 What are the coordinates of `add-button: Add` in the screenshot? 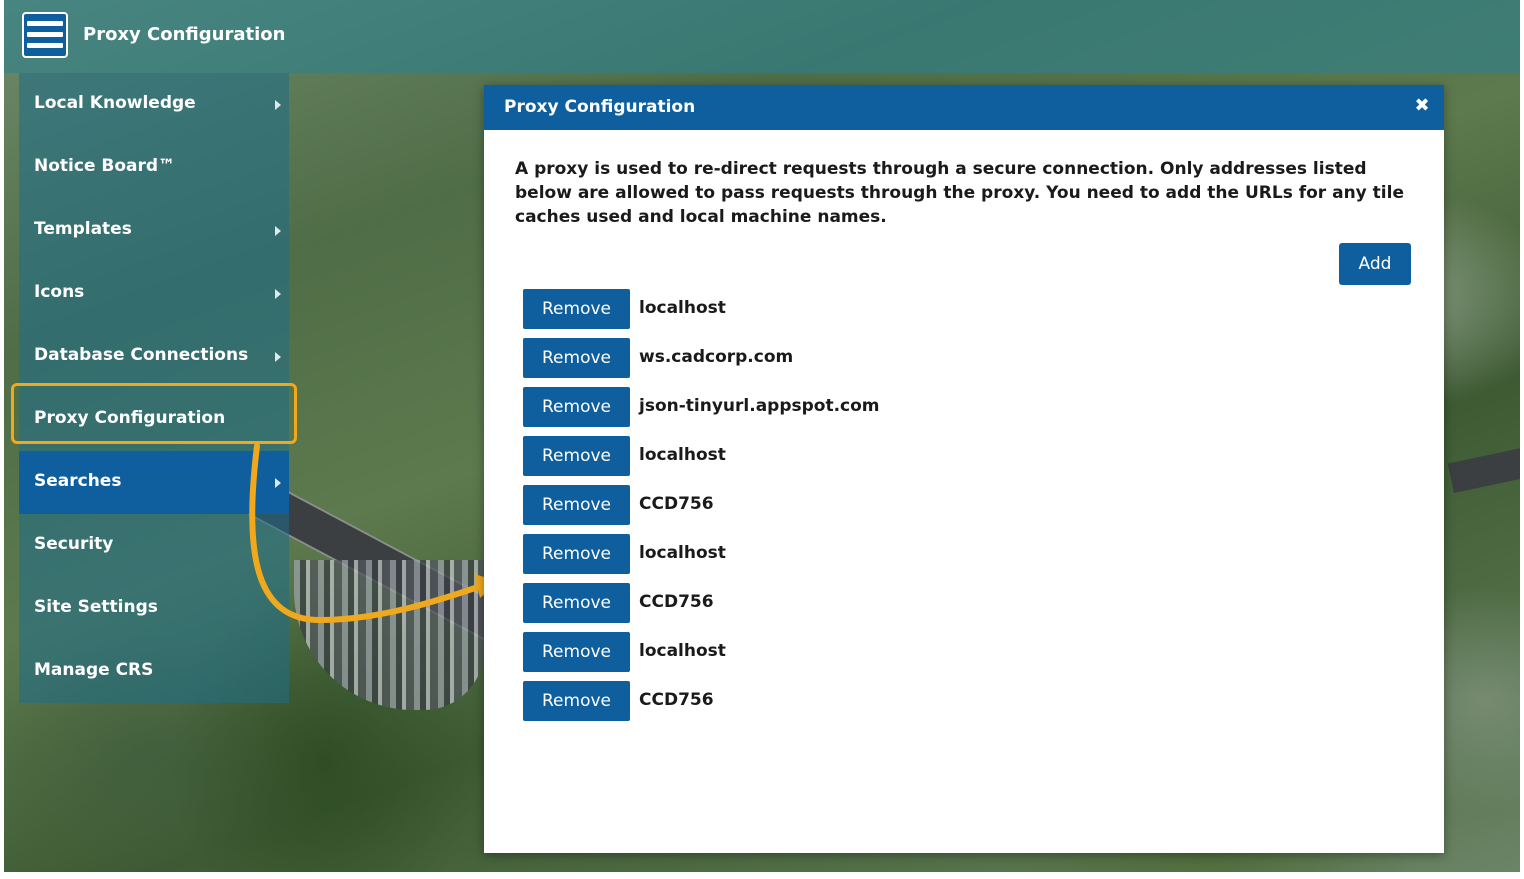 It's located at (1375, 264).